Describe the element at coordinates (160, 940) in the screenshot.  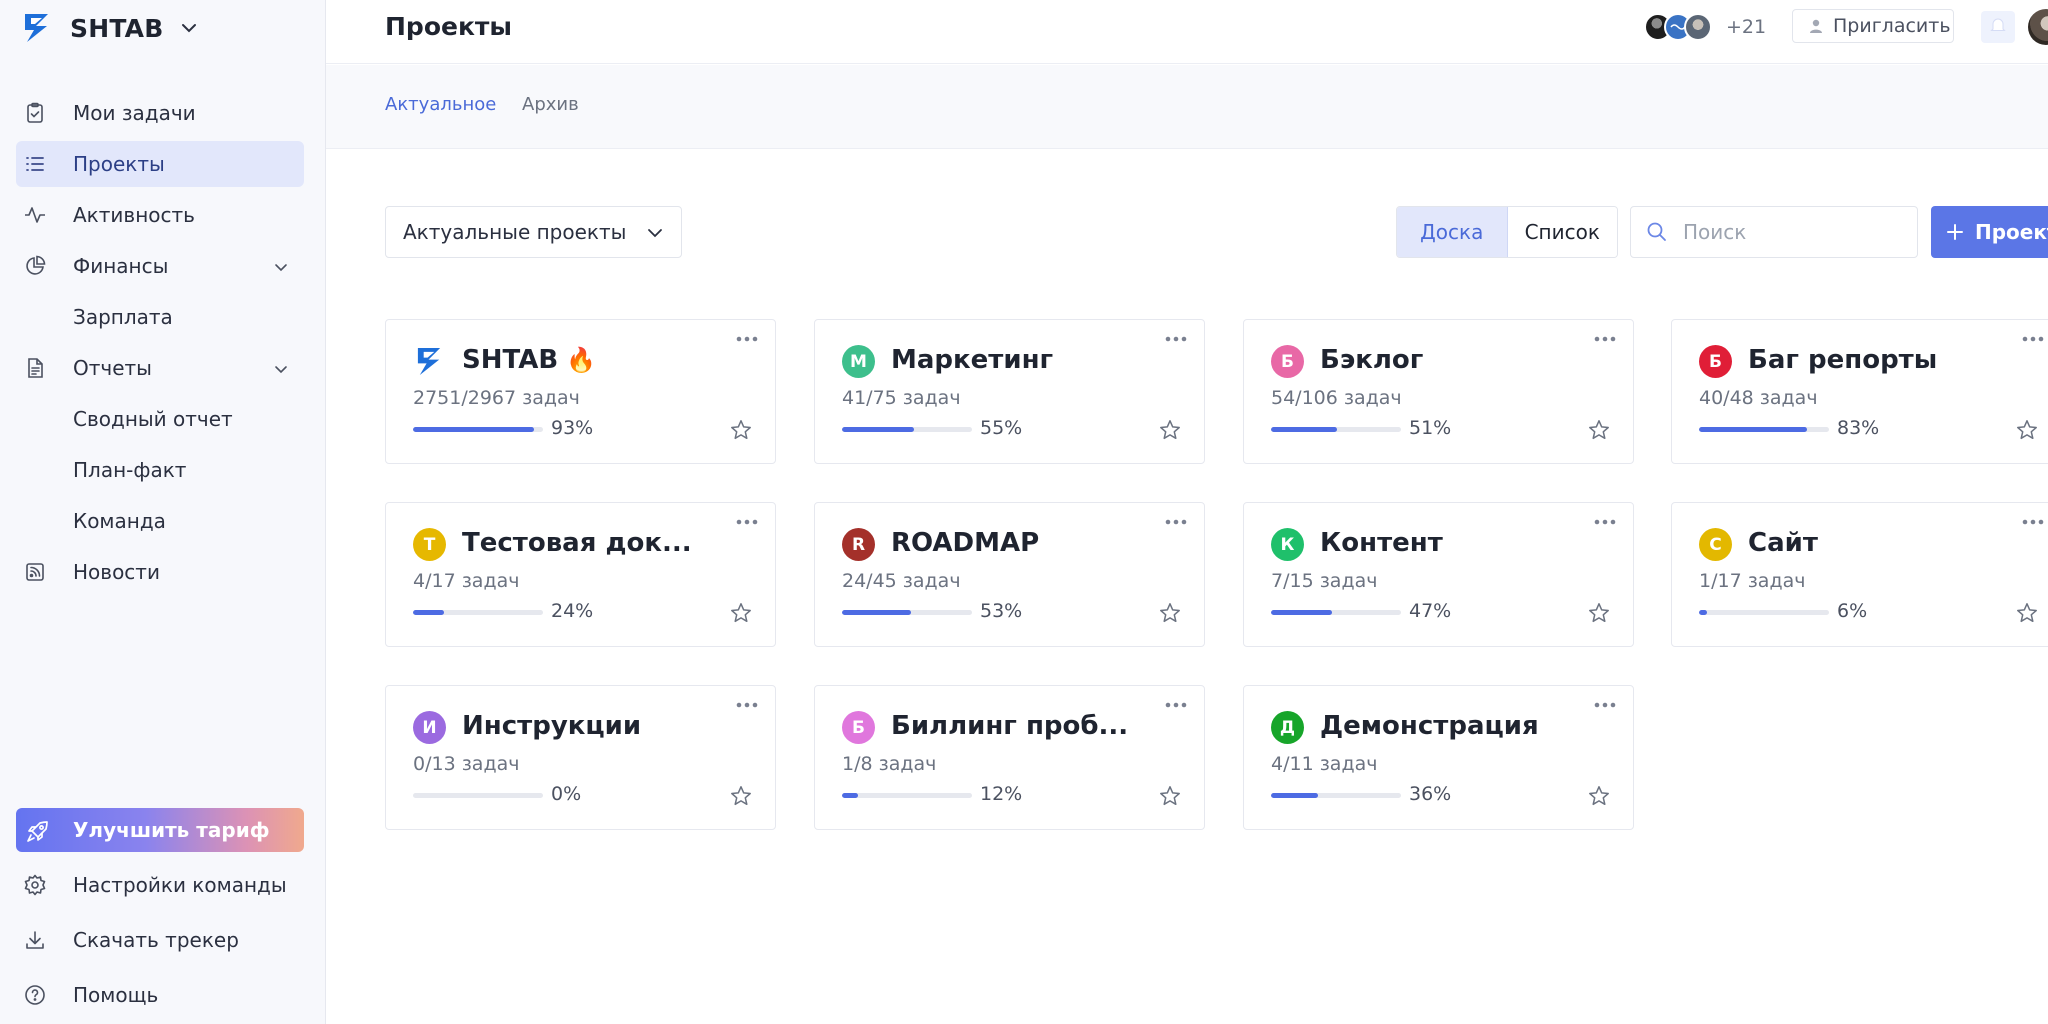
I see `sidebar-item-download-tracker: Скачать трекер` at that location.